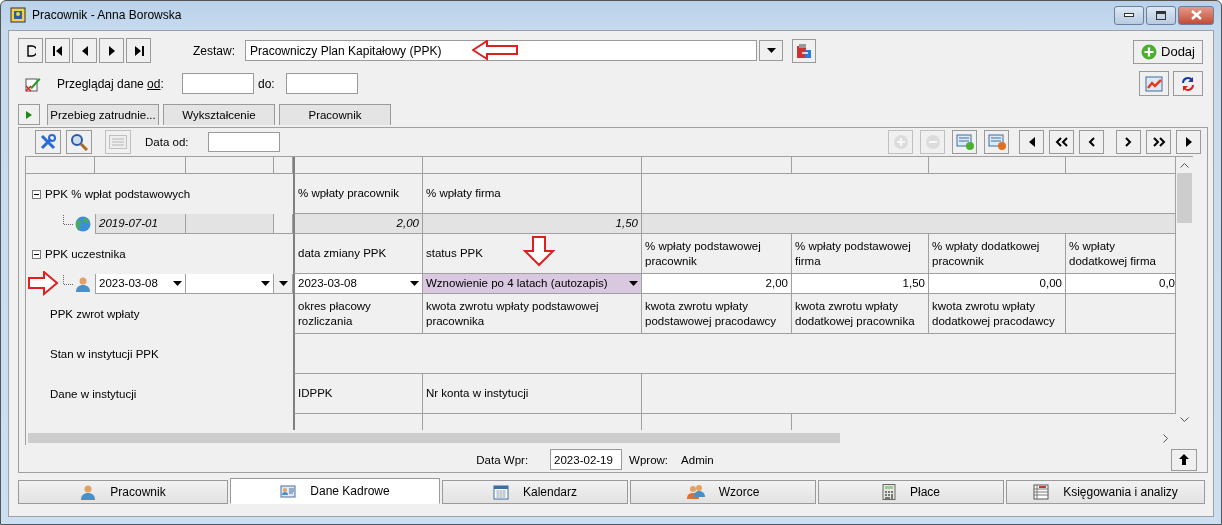  What do you see at coordinates (219, 114) in the screenshot?
I see `section-tab: Wykształcenie` at bounding box center [219, 114].